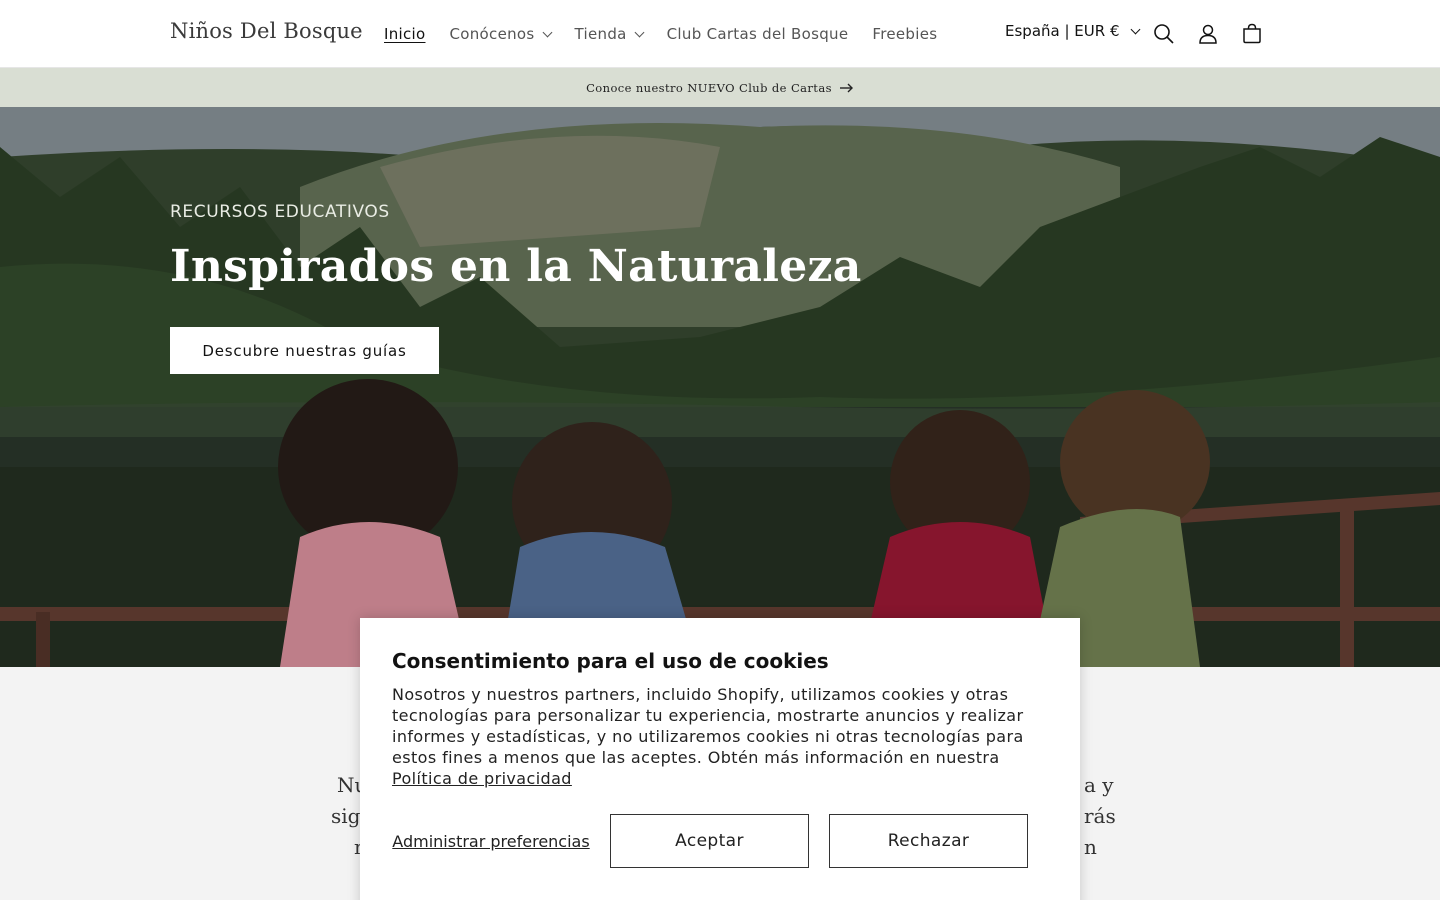 This screenshot has width=1440, height=900. What do you see at coordinates (1090, 847) in the screenshot?
I see `intro-text-fragment: n` at bounding box center [1090, 847].